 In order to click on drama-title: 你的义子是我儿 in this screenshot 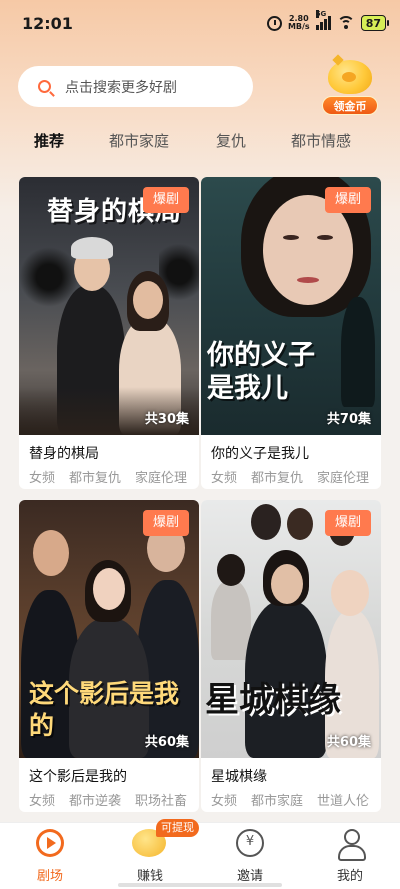, I will do `click(260, 454)`.